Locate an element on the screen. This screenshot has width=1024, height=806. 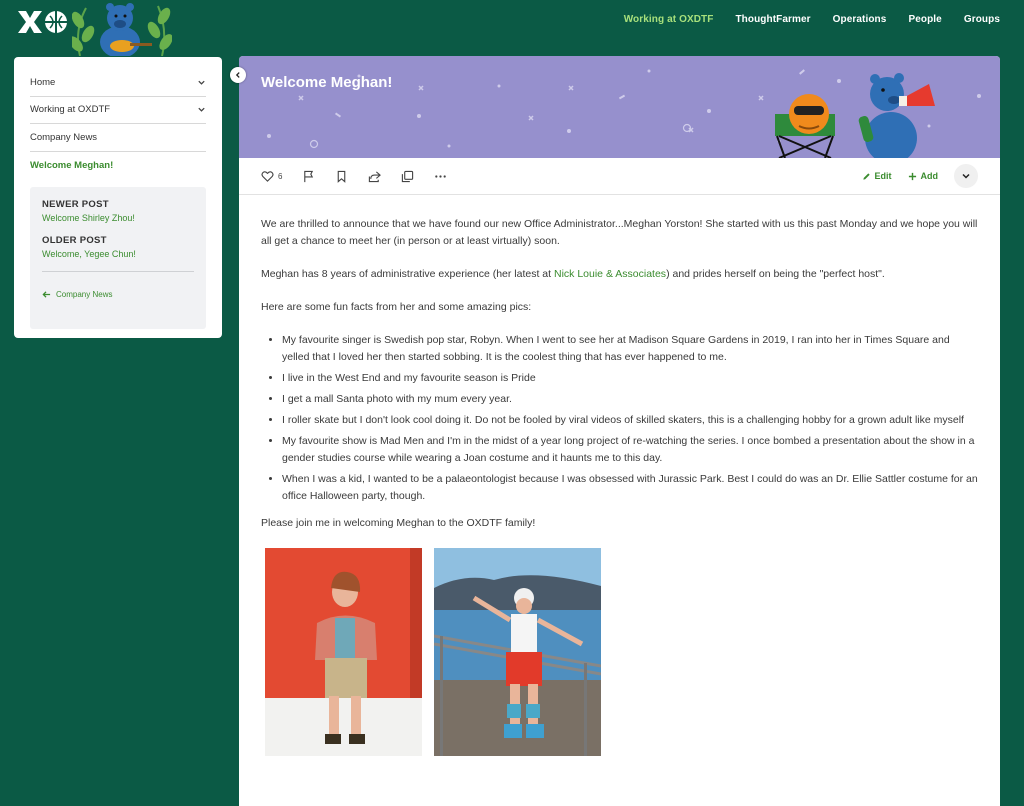
like-button: 6 is located at coordinates (271, 176).